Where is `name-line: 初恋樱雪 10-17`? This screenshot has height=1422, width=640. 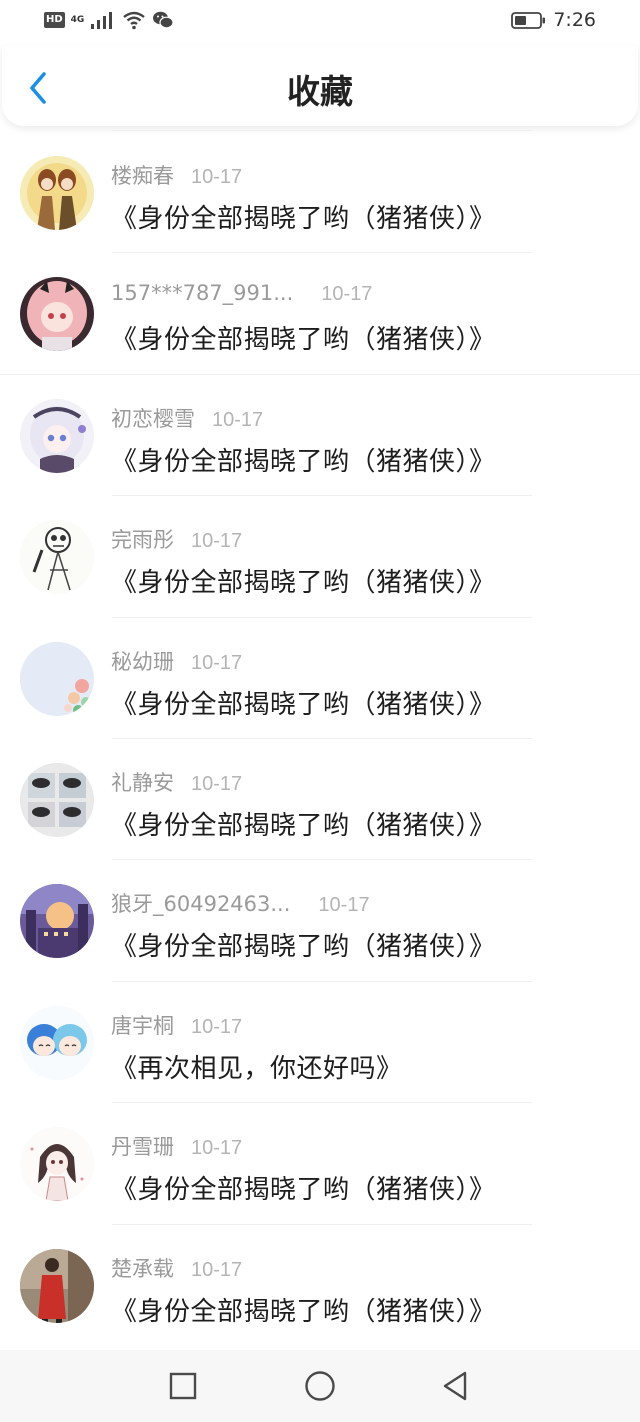 name-line: 初恋樱雪 10-17 is located at coordinates (187, 418).